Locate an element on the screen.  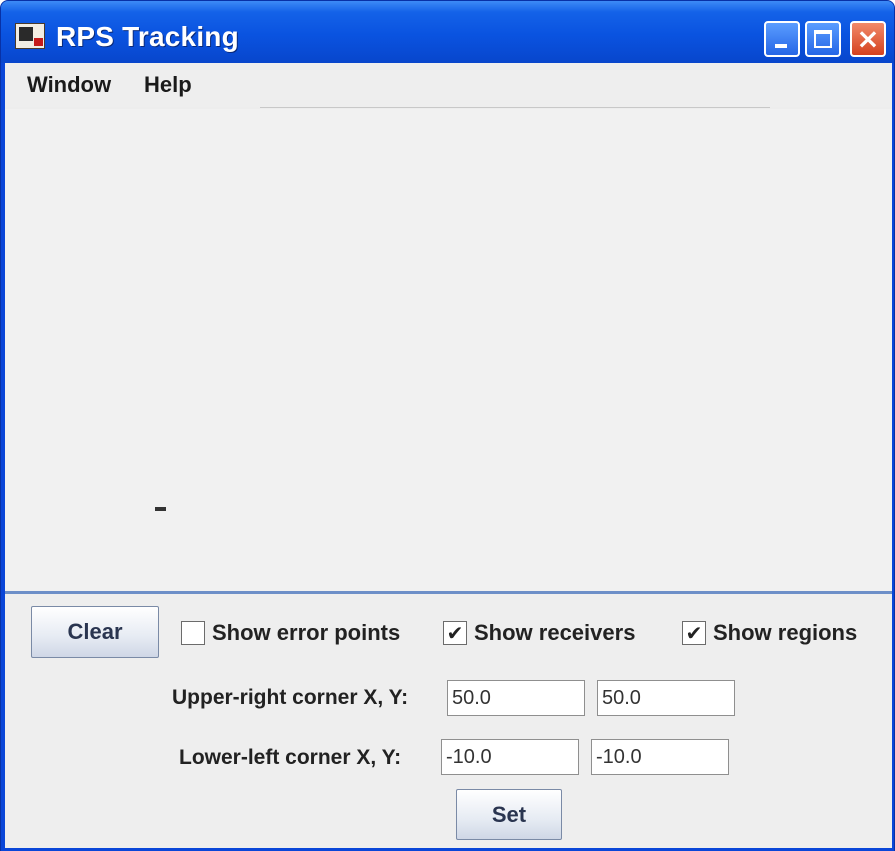
show-regions-checkbox: ✔ Show regions is located at coordinates (769, 633).